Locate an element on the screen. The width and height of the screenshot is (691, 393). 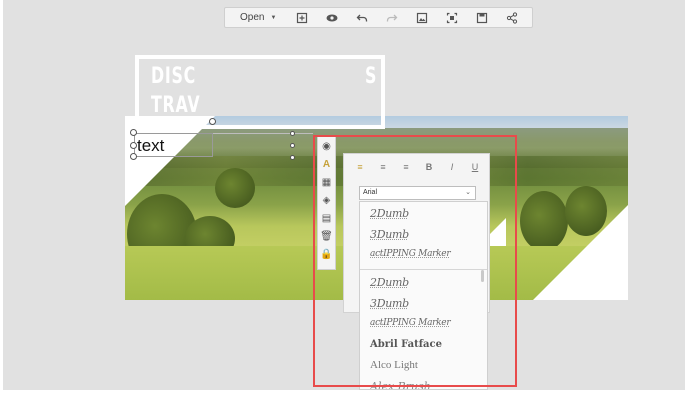
side-tool-panel: ◉ A ▦ ◈ ▤ 🗑 🔒 is located at coordinates (326, 203).